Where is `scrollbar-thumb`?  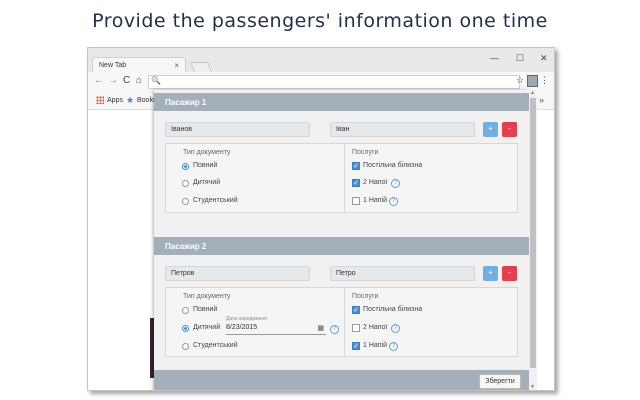 scrollbar-thumb is located at coordinates (533, 233).